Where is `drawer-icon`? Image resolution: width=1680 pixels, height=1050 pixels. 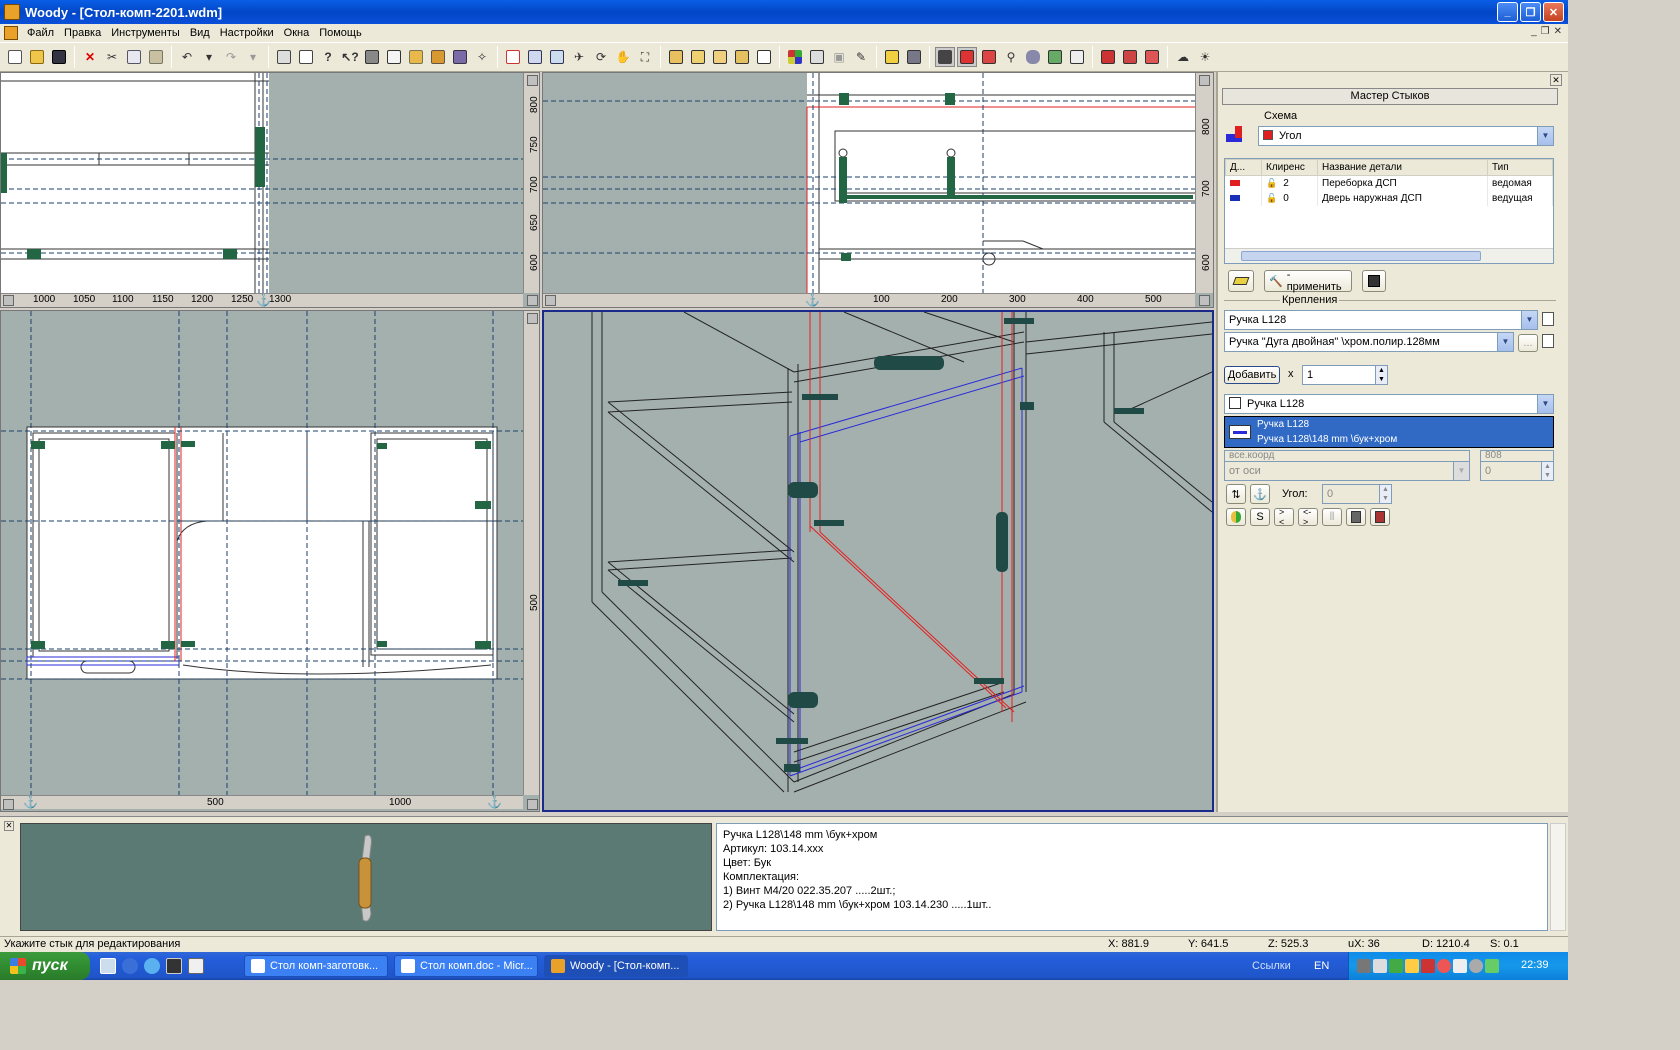 drawer-icon is located at coordinates (742, 57).